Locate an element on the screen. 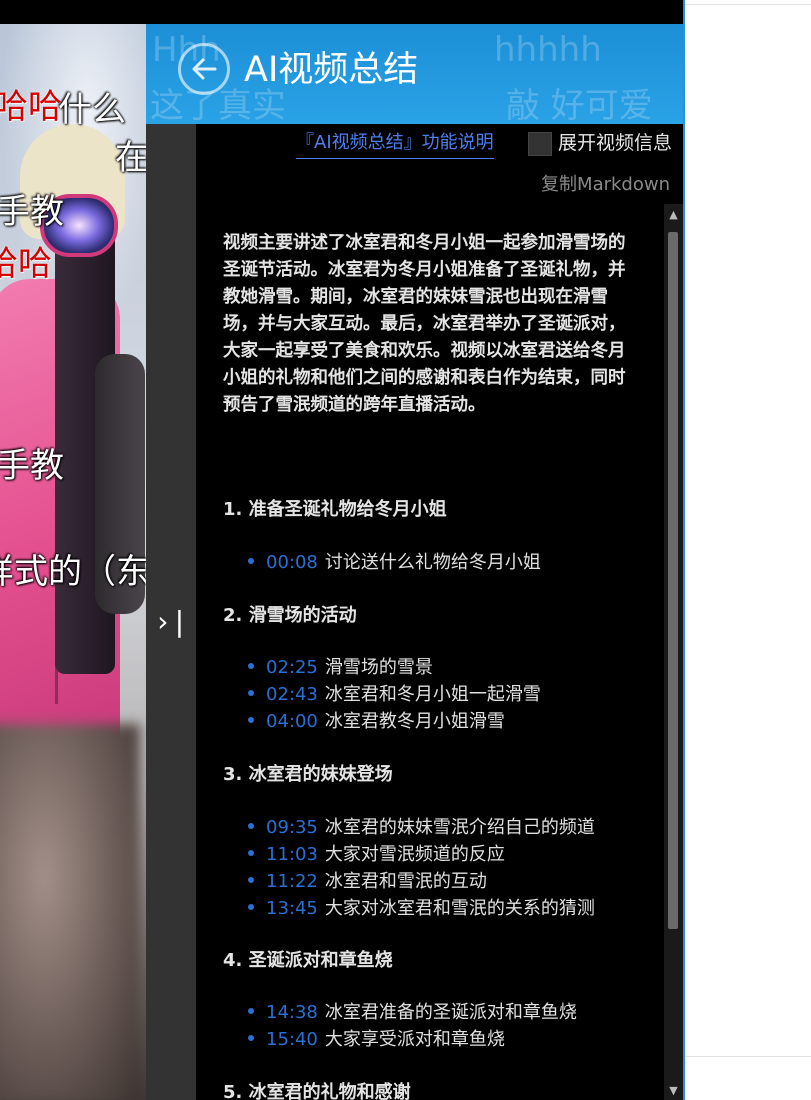 This screenshot has width=811, height=1100. chevron-right-bar-icon: ›| is located at coordinates (171, 621).